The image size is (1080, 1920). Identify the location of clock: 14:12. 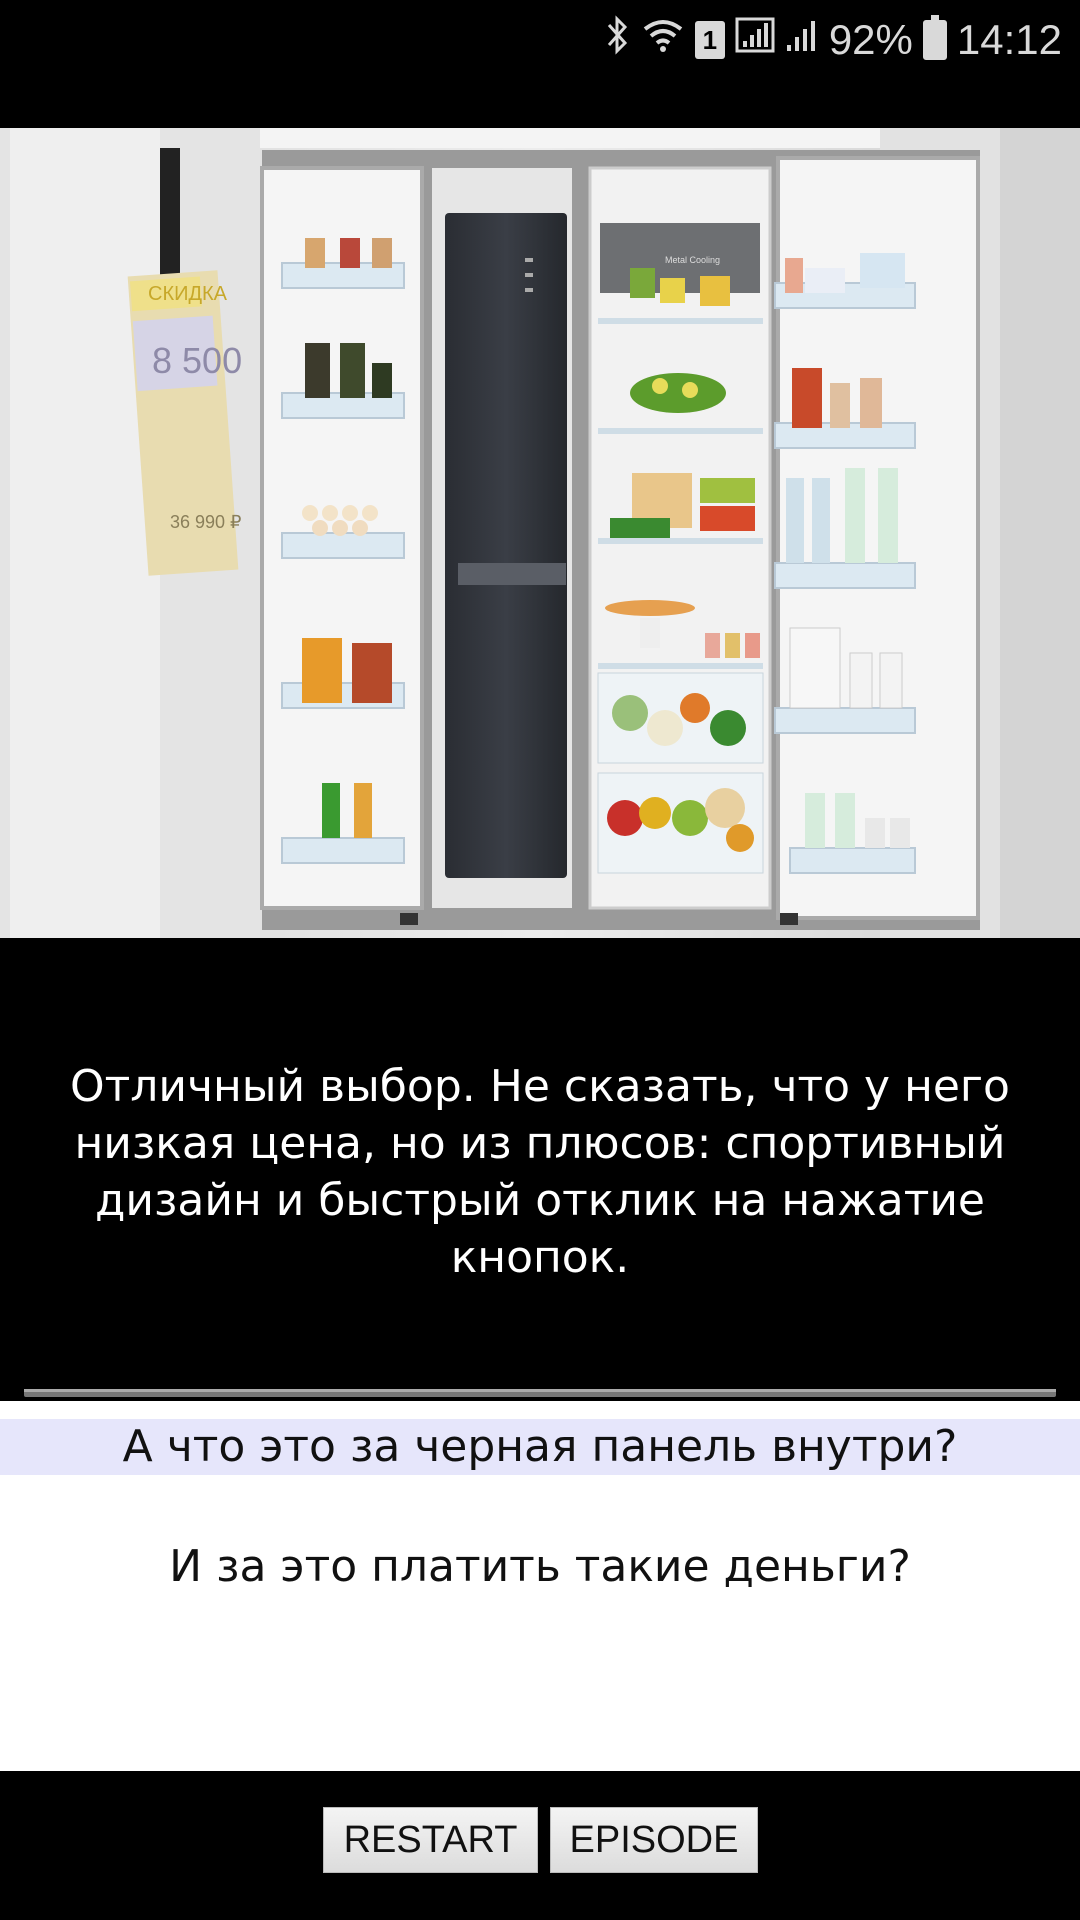
(1009, 39).